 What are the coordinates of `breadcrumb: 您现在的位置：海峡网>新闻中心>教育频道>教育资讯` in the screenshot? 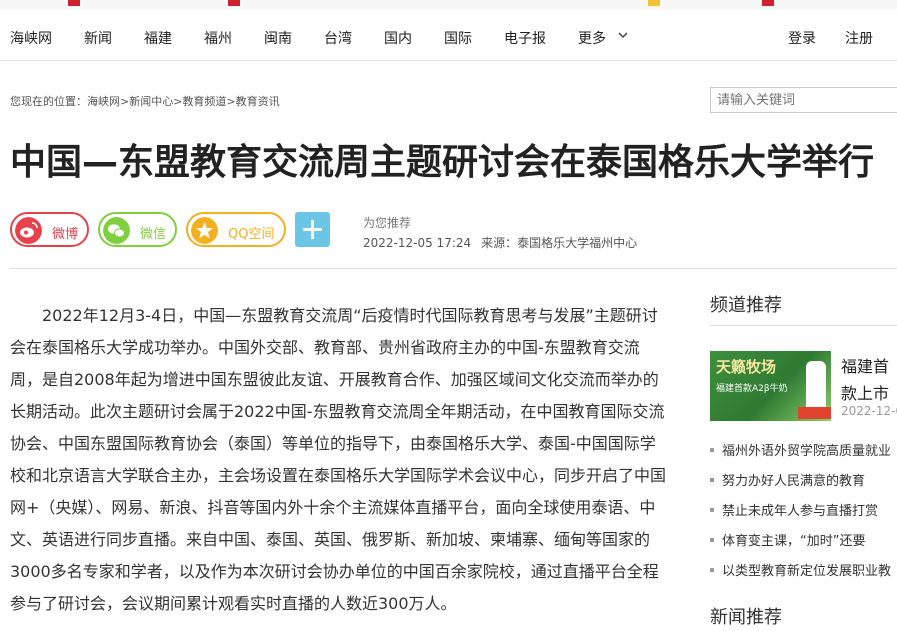 It's located at (145, 101).